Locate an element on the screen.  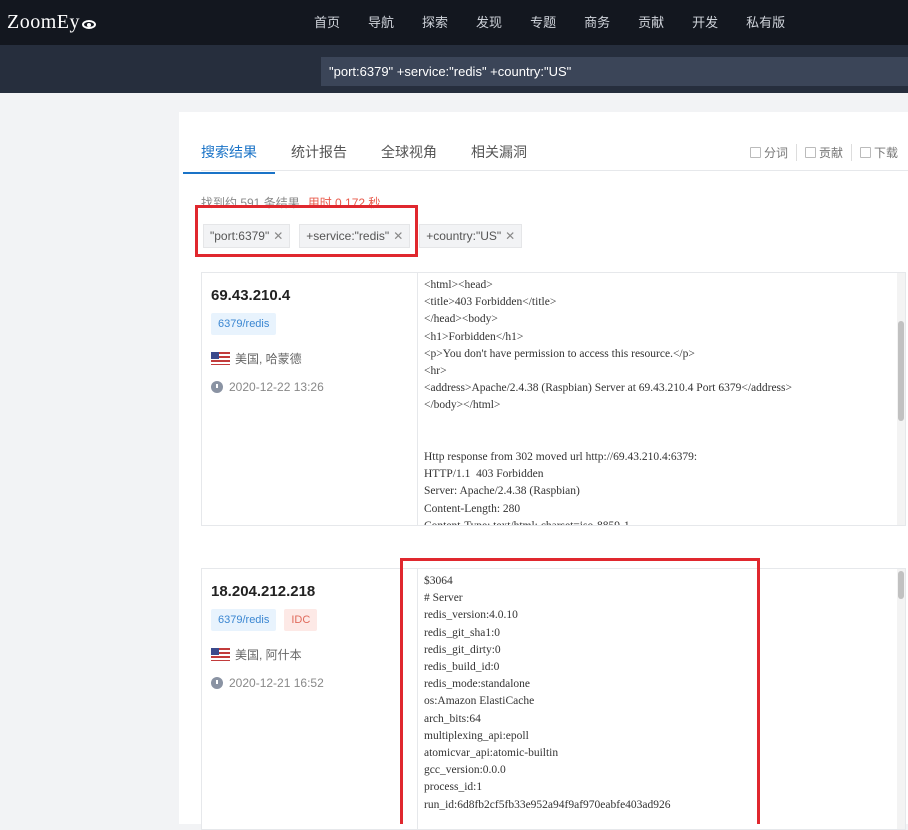
nav-item-topics: 专题 is located at coordinates (543, 22).